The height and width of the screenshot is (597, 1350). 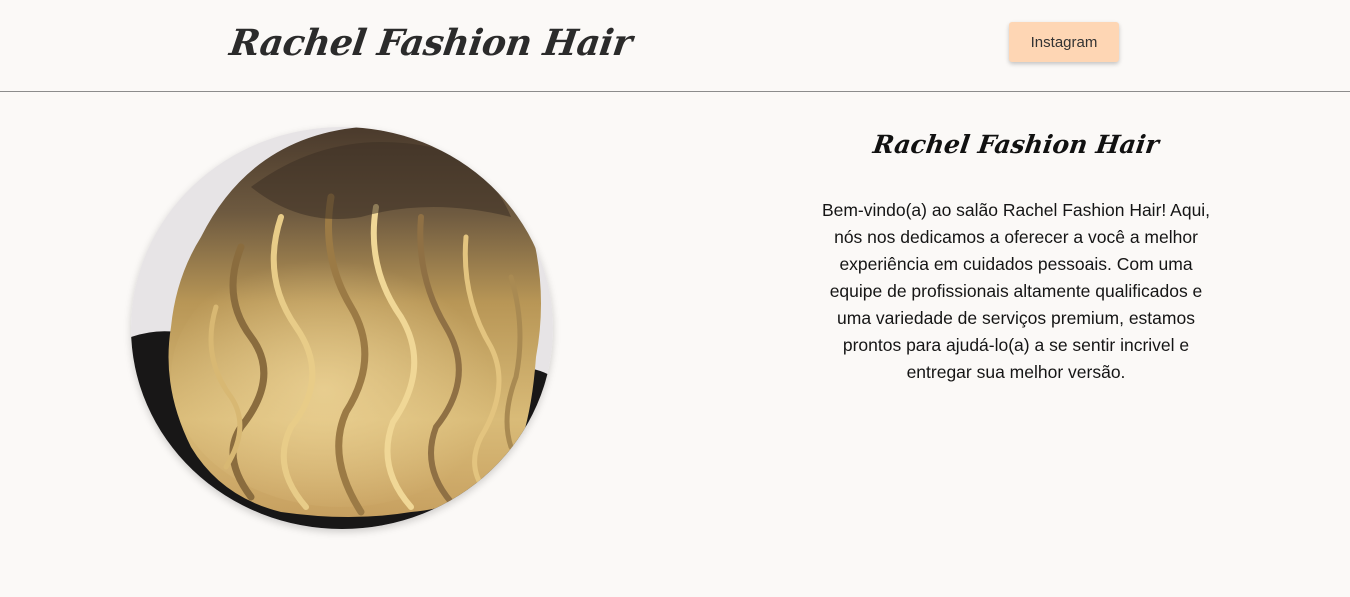 What do you see at coordinates (430, 43) in the screenshot?
I see `site-logo: Rachel Fashion Hair` at bounding box center [430, 43].